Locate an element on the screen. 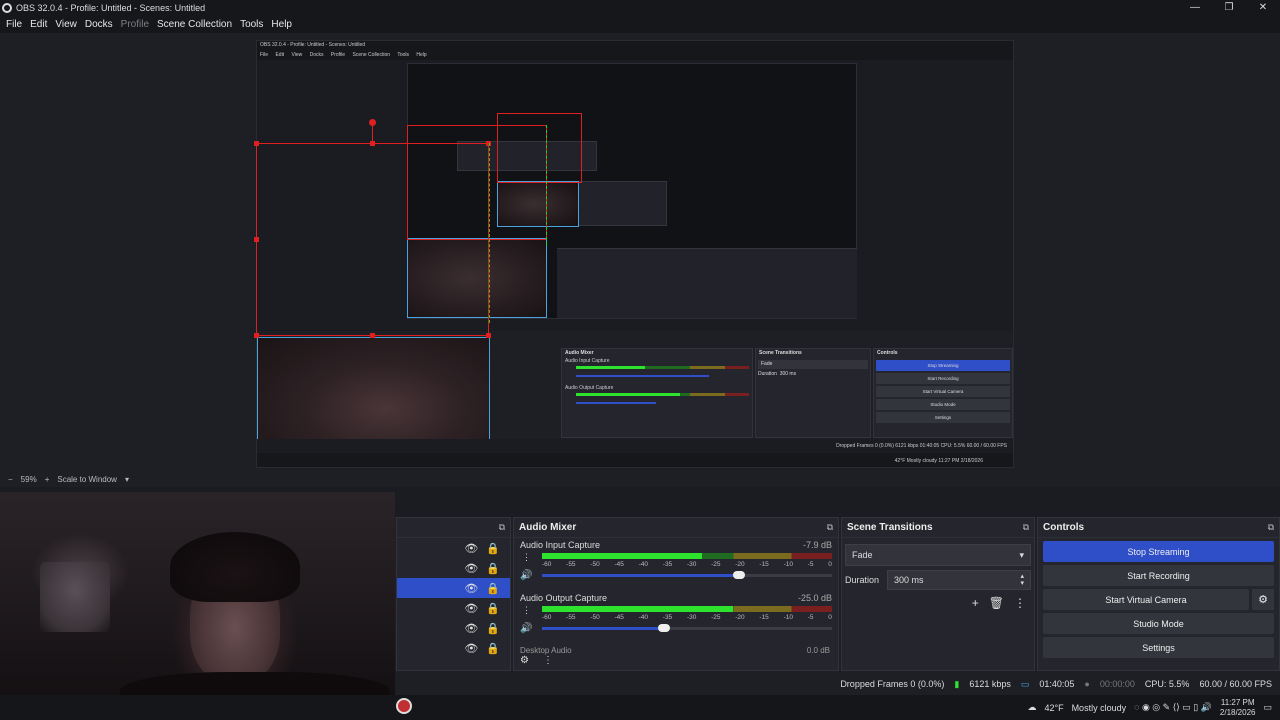 The width and height of the screenshot is (1280, 720). menu-file: File is located at coordinates (14, 24).